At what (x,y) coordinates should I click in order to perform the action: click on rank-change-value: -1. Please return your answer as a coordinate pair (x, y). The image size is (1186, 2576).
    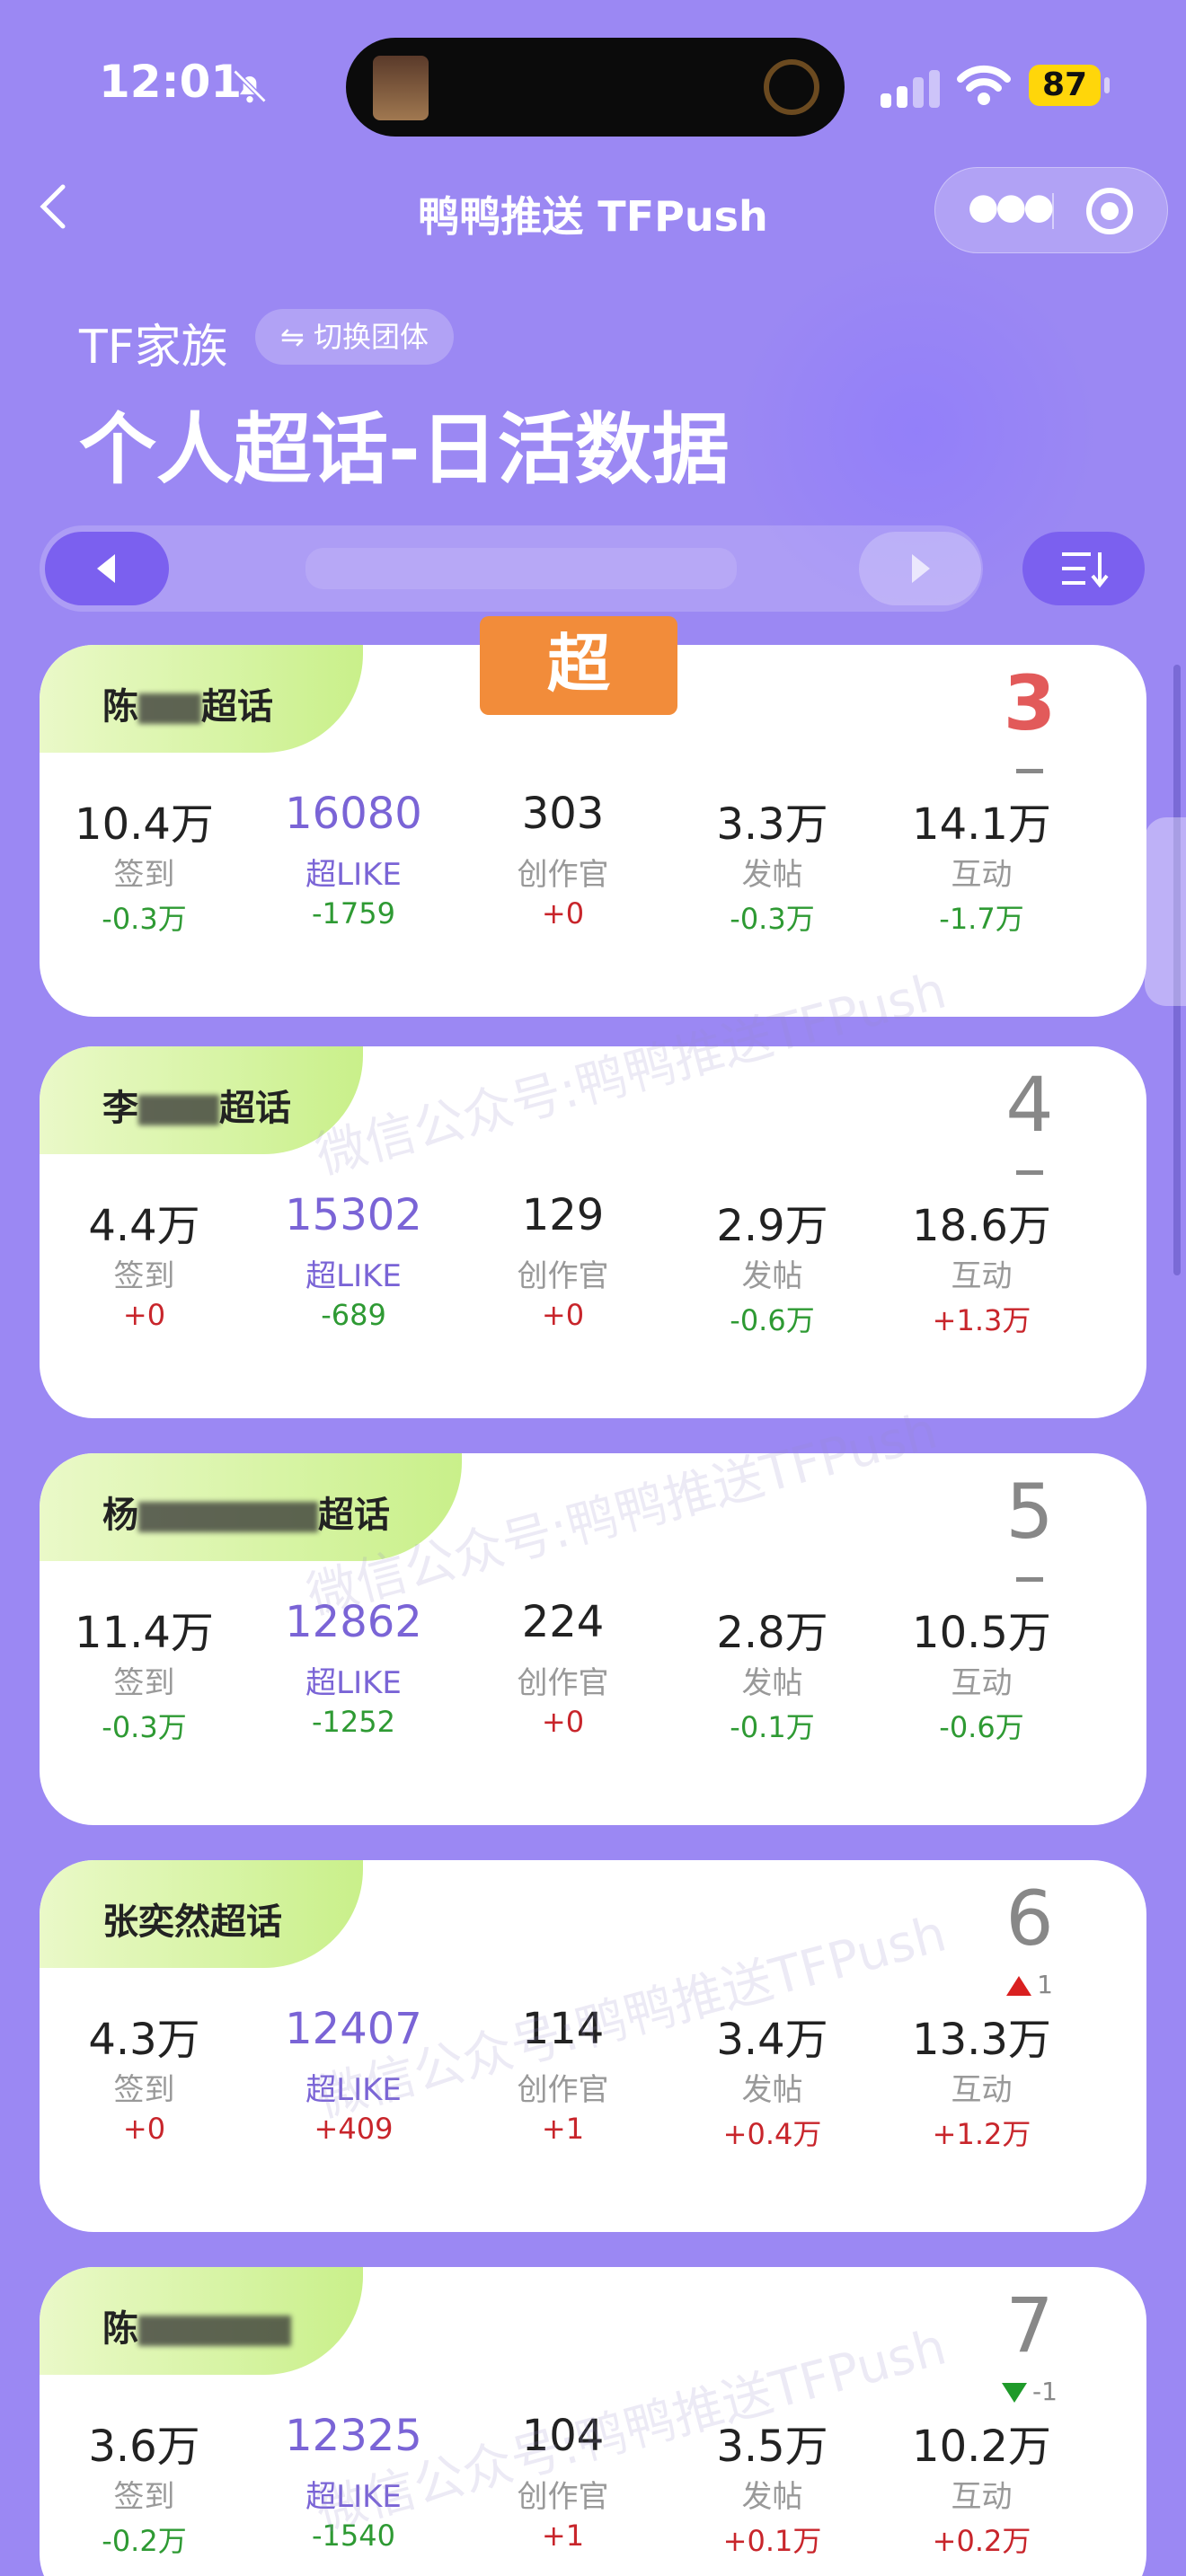
    Looking at the image, I should click on (1045, 2391).